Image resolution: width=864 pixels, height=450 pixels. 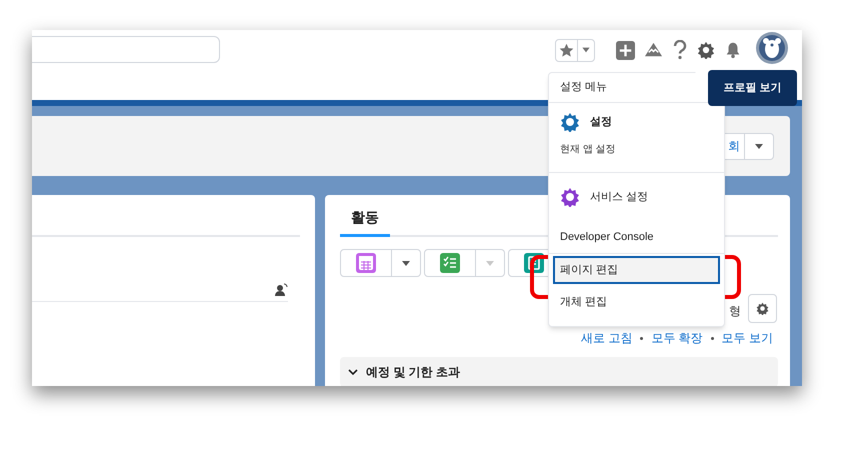 What do you see at coordinates (636, 237) in the screenshot?
I see `menu-item: Developer Console` at bounding box center [636, 237].